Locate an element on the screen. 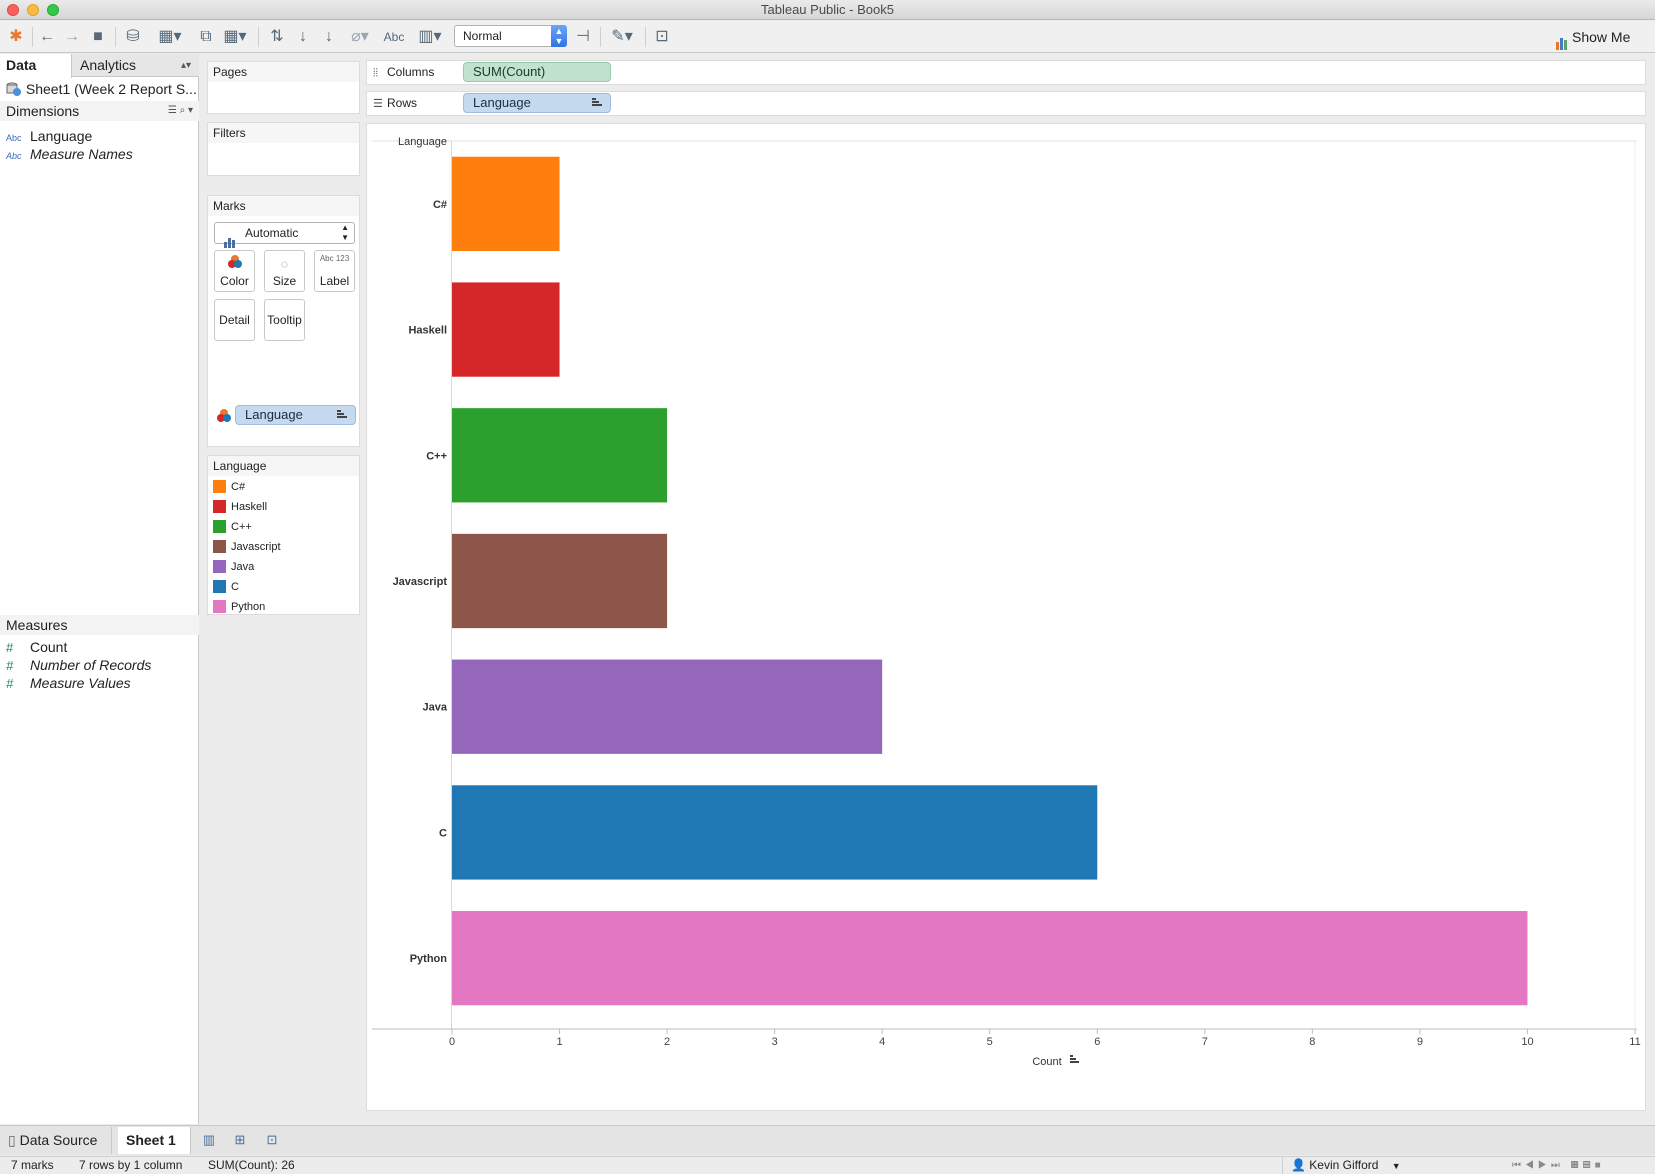 The image size is (1655, 1174). sort-descending-icon: ↓ is located at coordinates (329, 37).